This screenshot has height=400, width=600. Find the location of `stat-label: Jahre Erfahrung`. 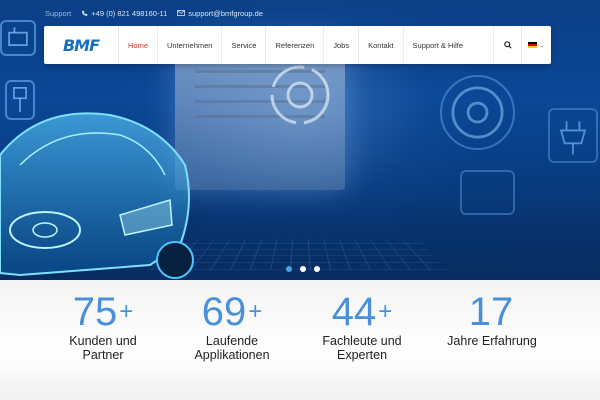

stat-label: Jahre Erfahrung is located at coordinates (492, 341).